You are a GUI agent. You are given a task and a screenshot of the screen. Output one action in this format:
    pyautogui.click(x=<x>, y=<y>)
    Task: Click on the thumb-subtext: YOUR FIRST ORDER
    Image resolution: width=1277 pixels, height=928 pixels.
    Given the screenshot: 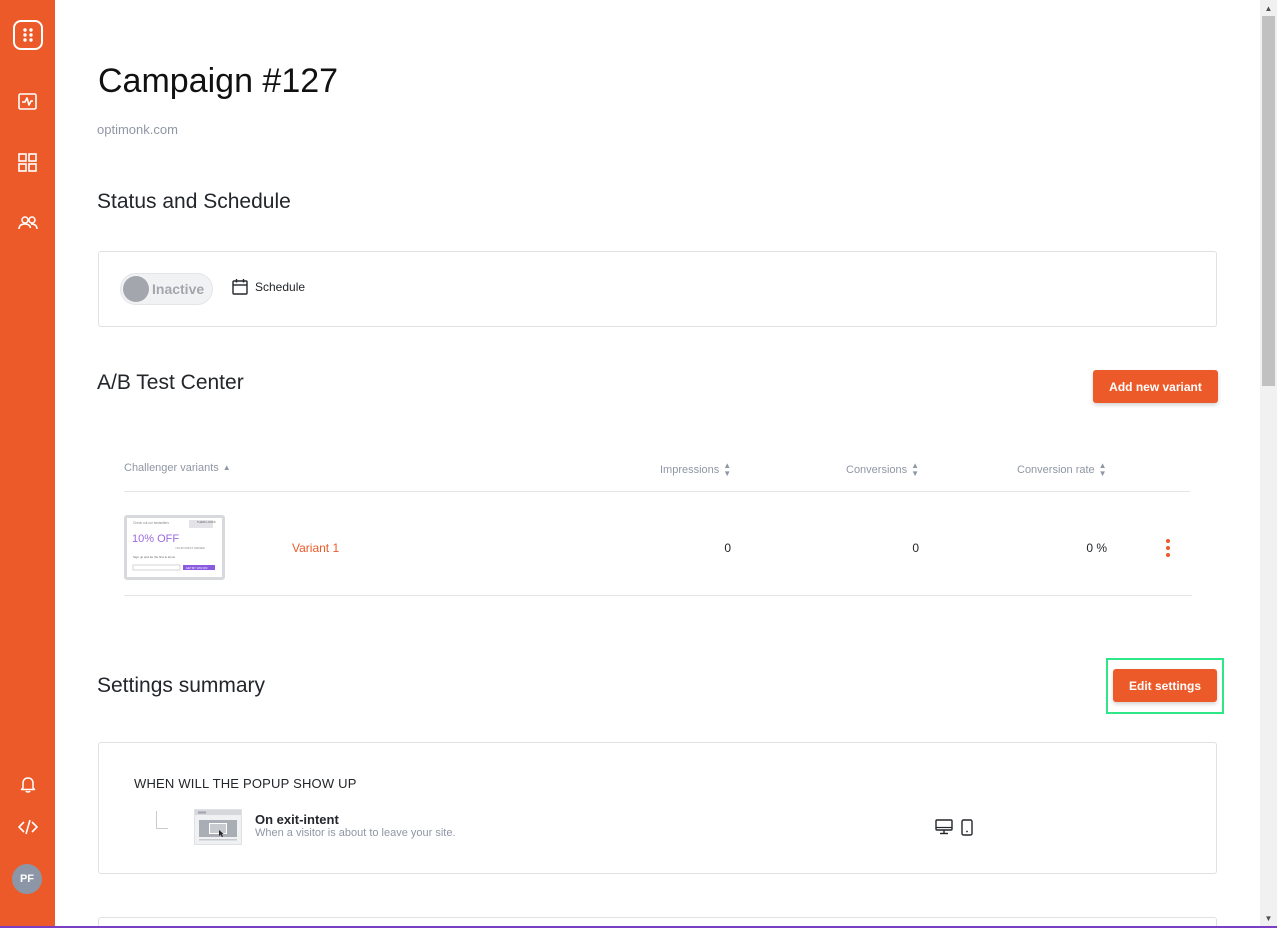 What is the action you would take?
    pyautogui.click(x=190, y=548)
    